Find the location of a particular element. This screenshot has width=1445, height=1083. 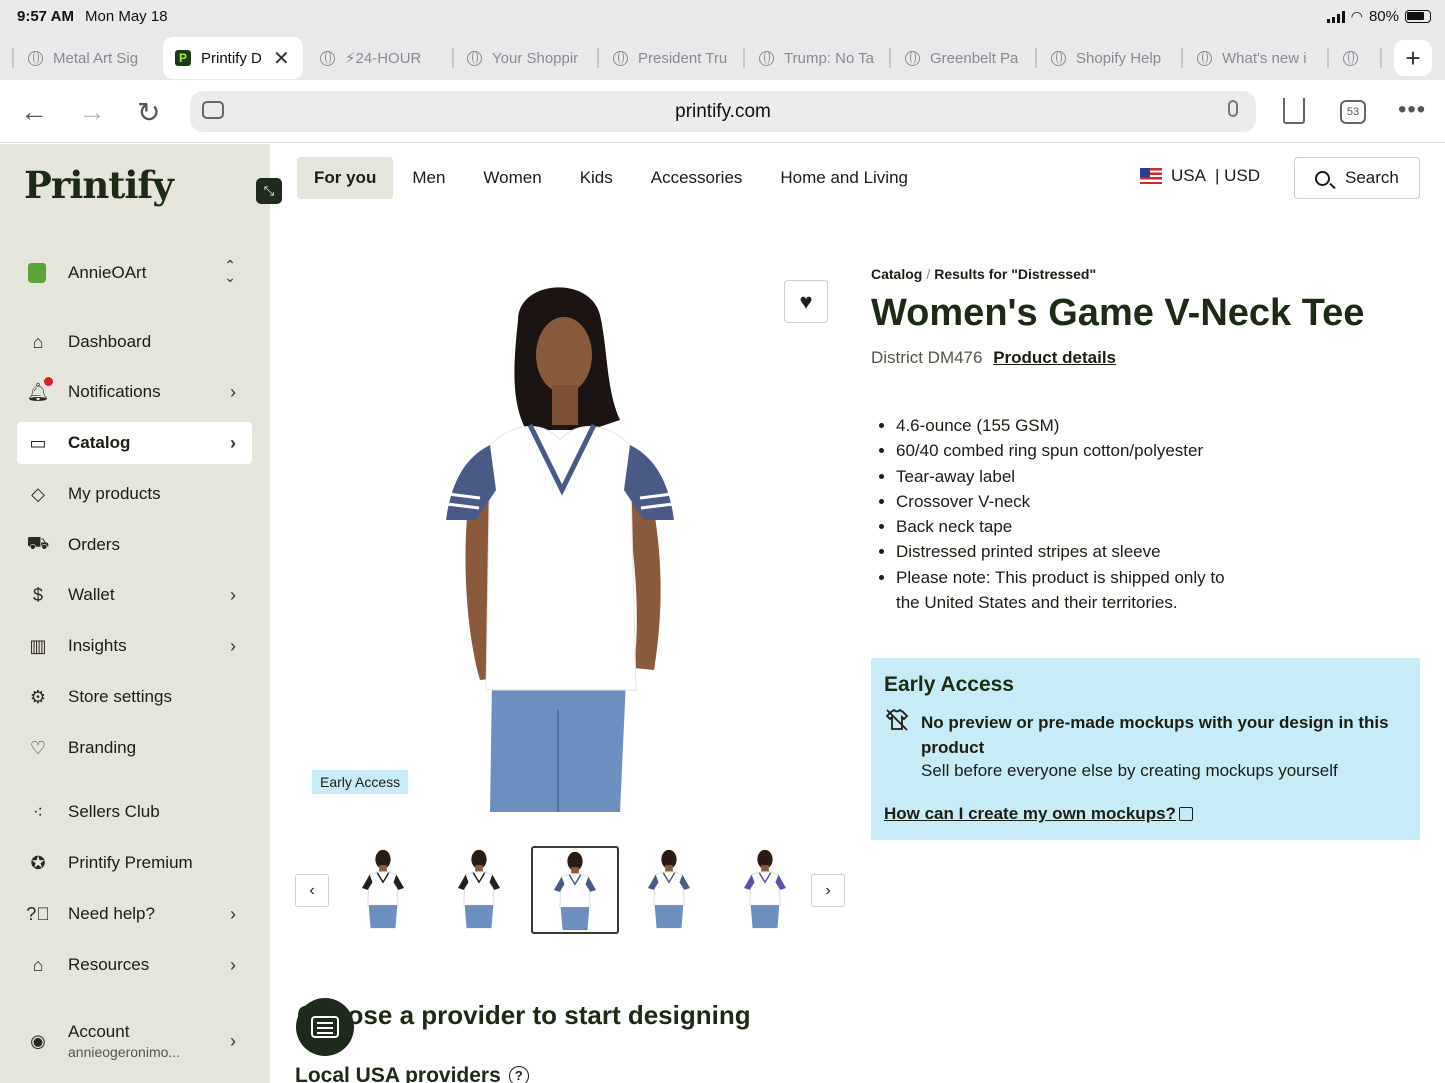

tab-title: What's new i is located at coordinates (1264, 58).